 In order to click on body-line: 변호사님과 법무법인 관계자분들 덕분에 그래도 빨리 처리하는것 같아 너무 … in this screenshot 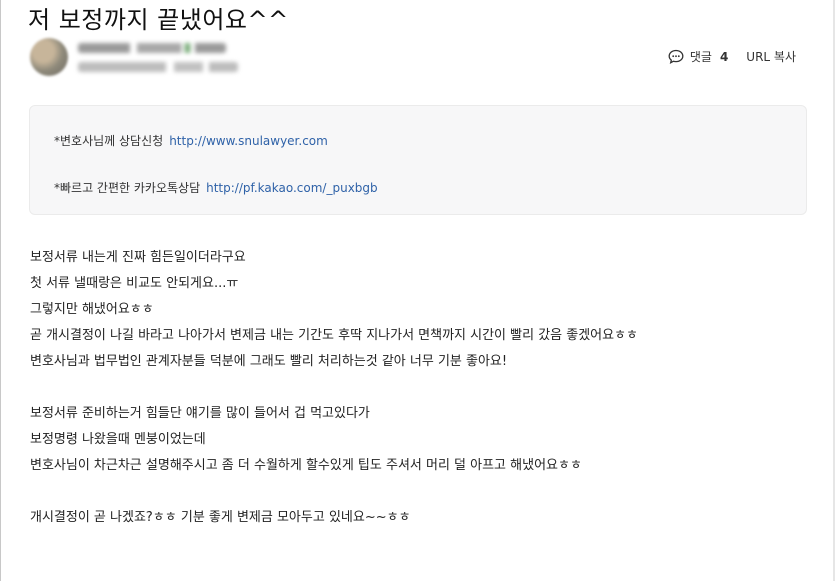, I will do `click(269, 361)`.